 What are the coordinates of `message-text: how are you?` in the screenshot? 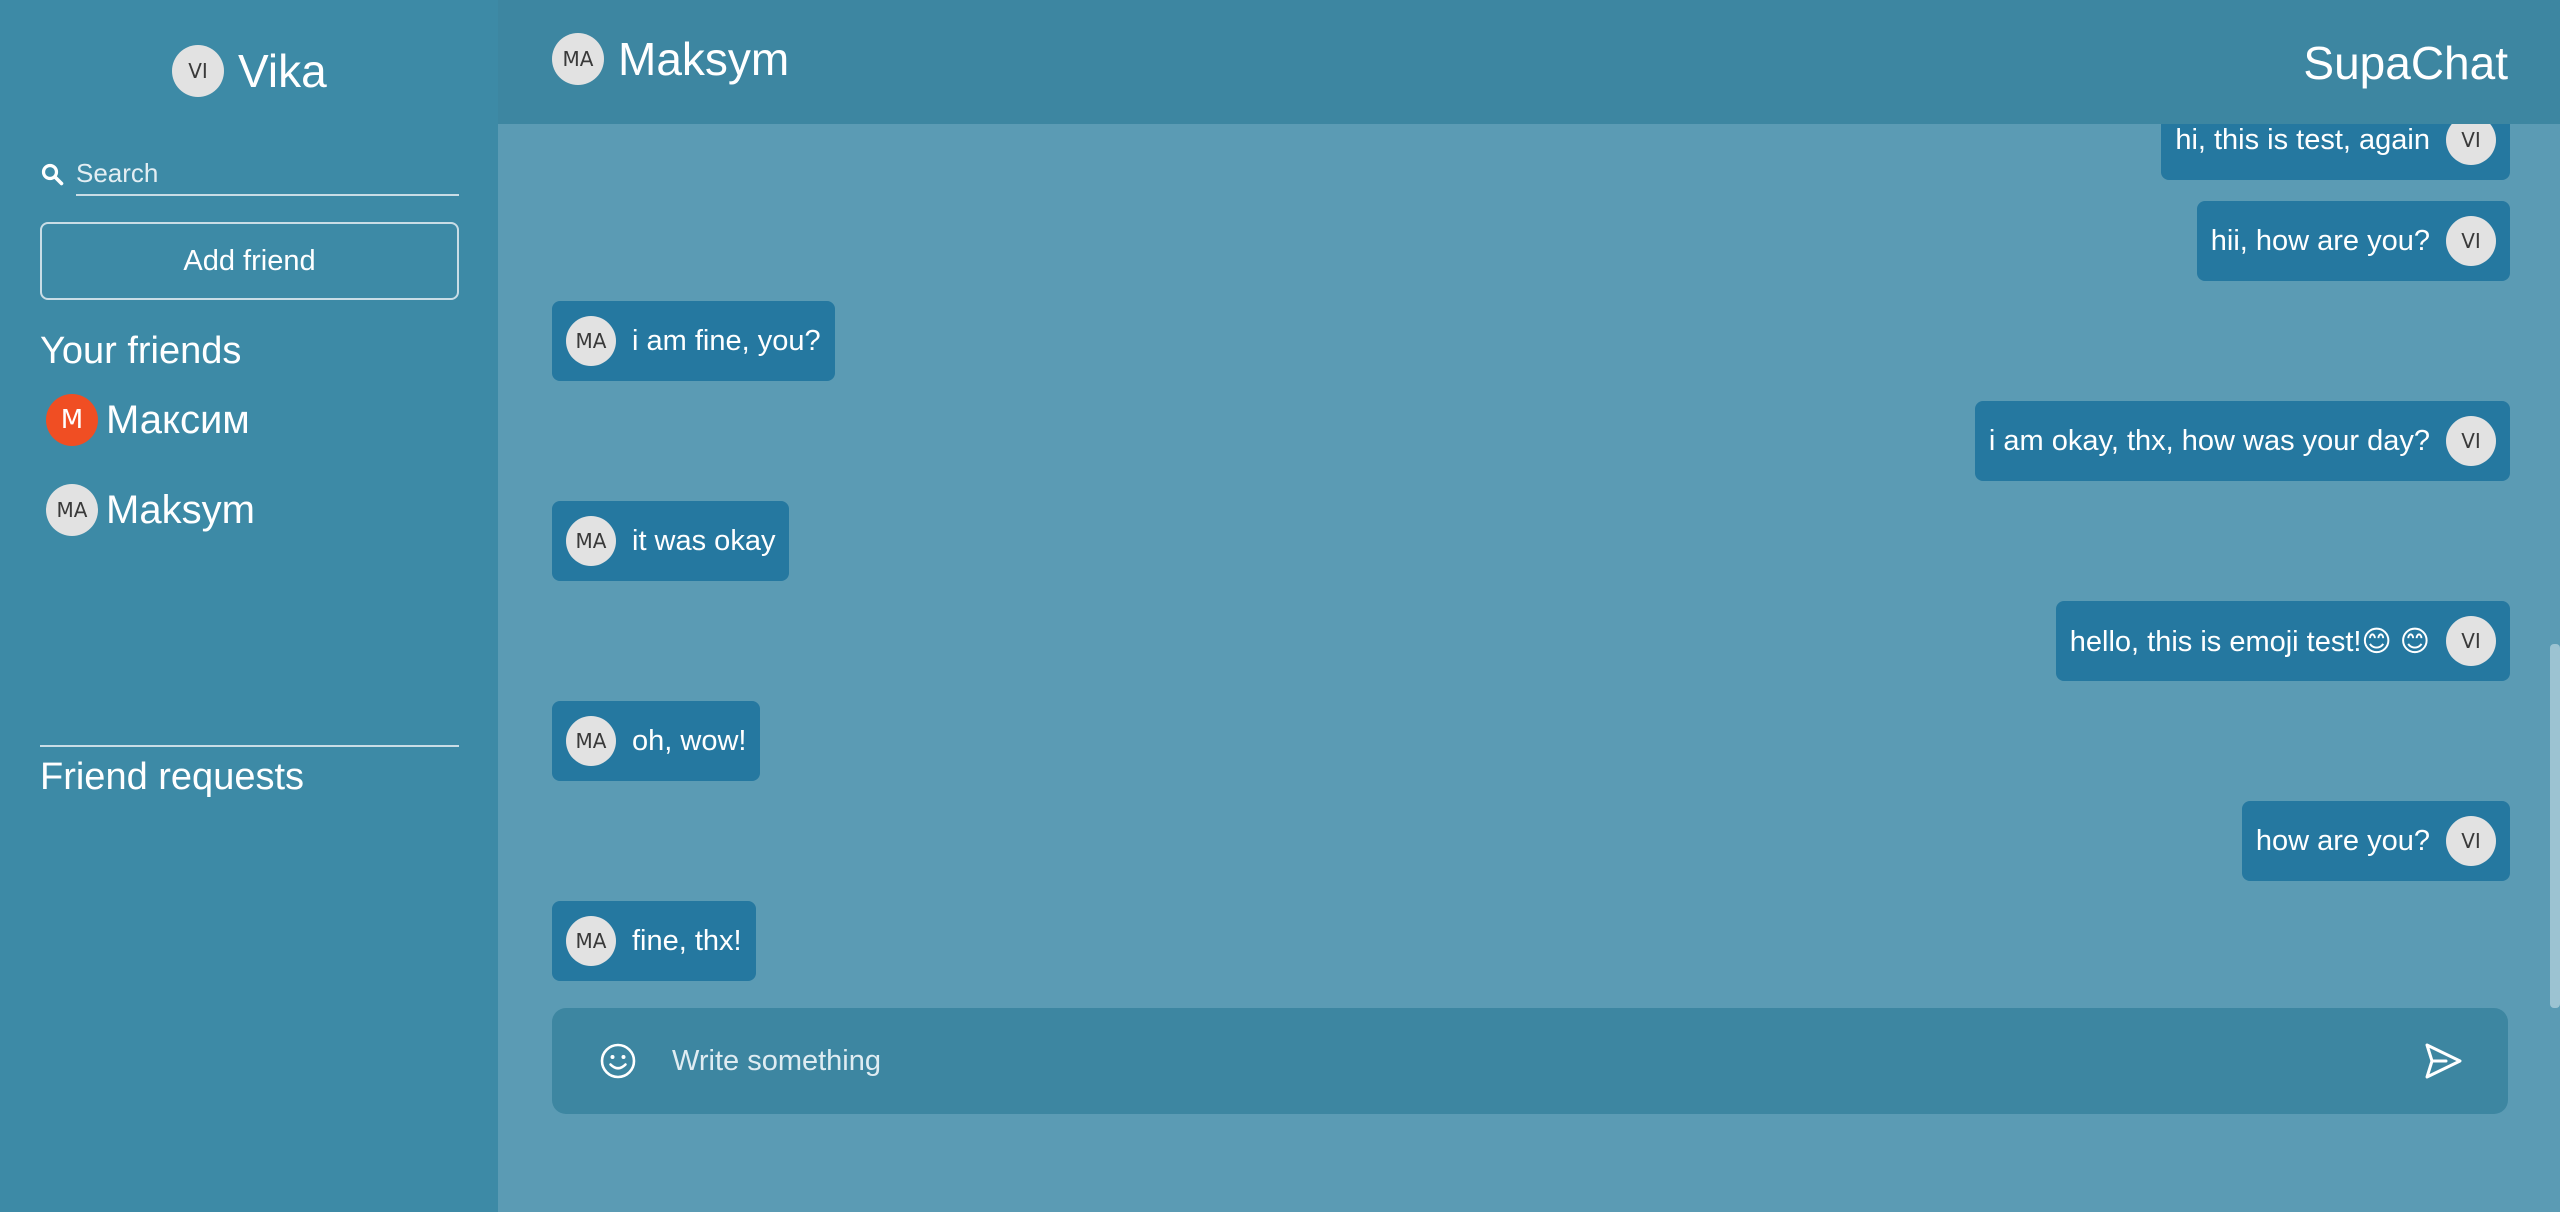 It's located at (2342, 840).